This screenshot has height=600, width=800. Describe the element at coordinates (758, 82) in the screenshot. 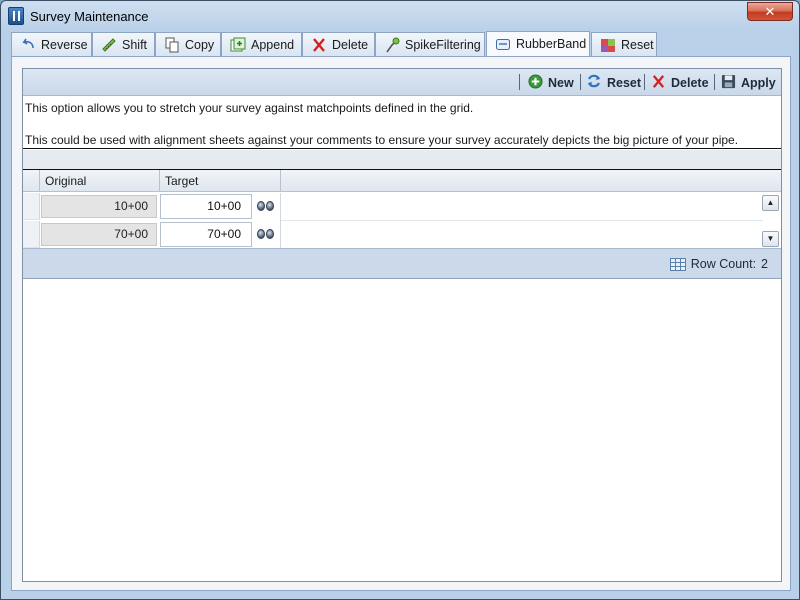

I see `apply-button-label: Apply` at that location.